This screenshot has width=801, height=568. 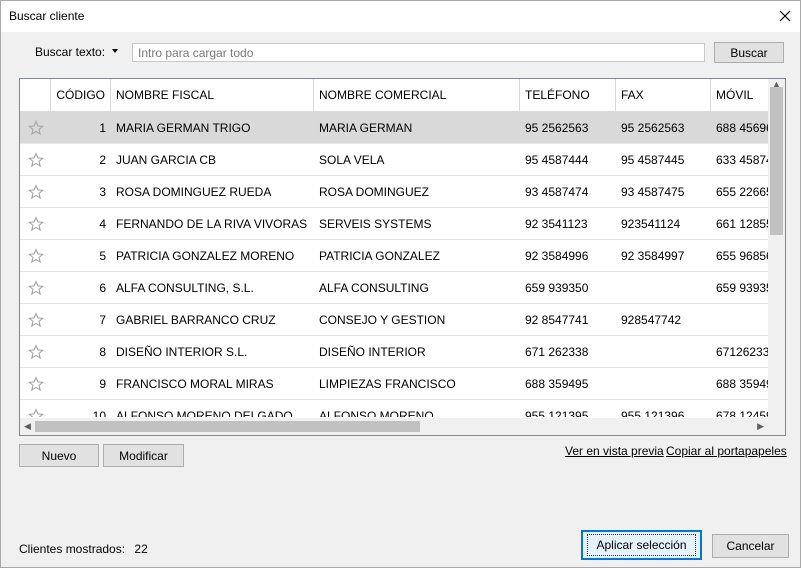 I want to click on apply-selection-label: Aplicar selección, so click(x=641, y=545).